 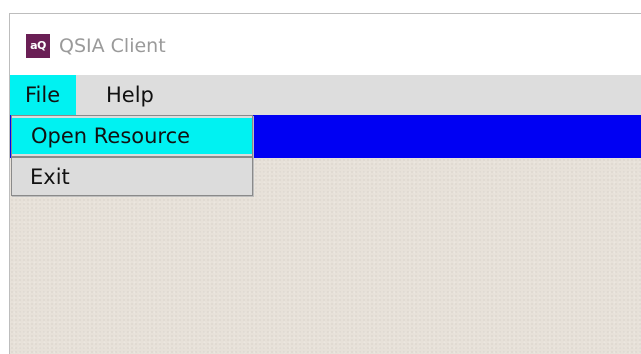 What do you see at coordinates (325, 95) in the screenshot?
I see `menu-bar: File Help` at bounding box center [325, 95].